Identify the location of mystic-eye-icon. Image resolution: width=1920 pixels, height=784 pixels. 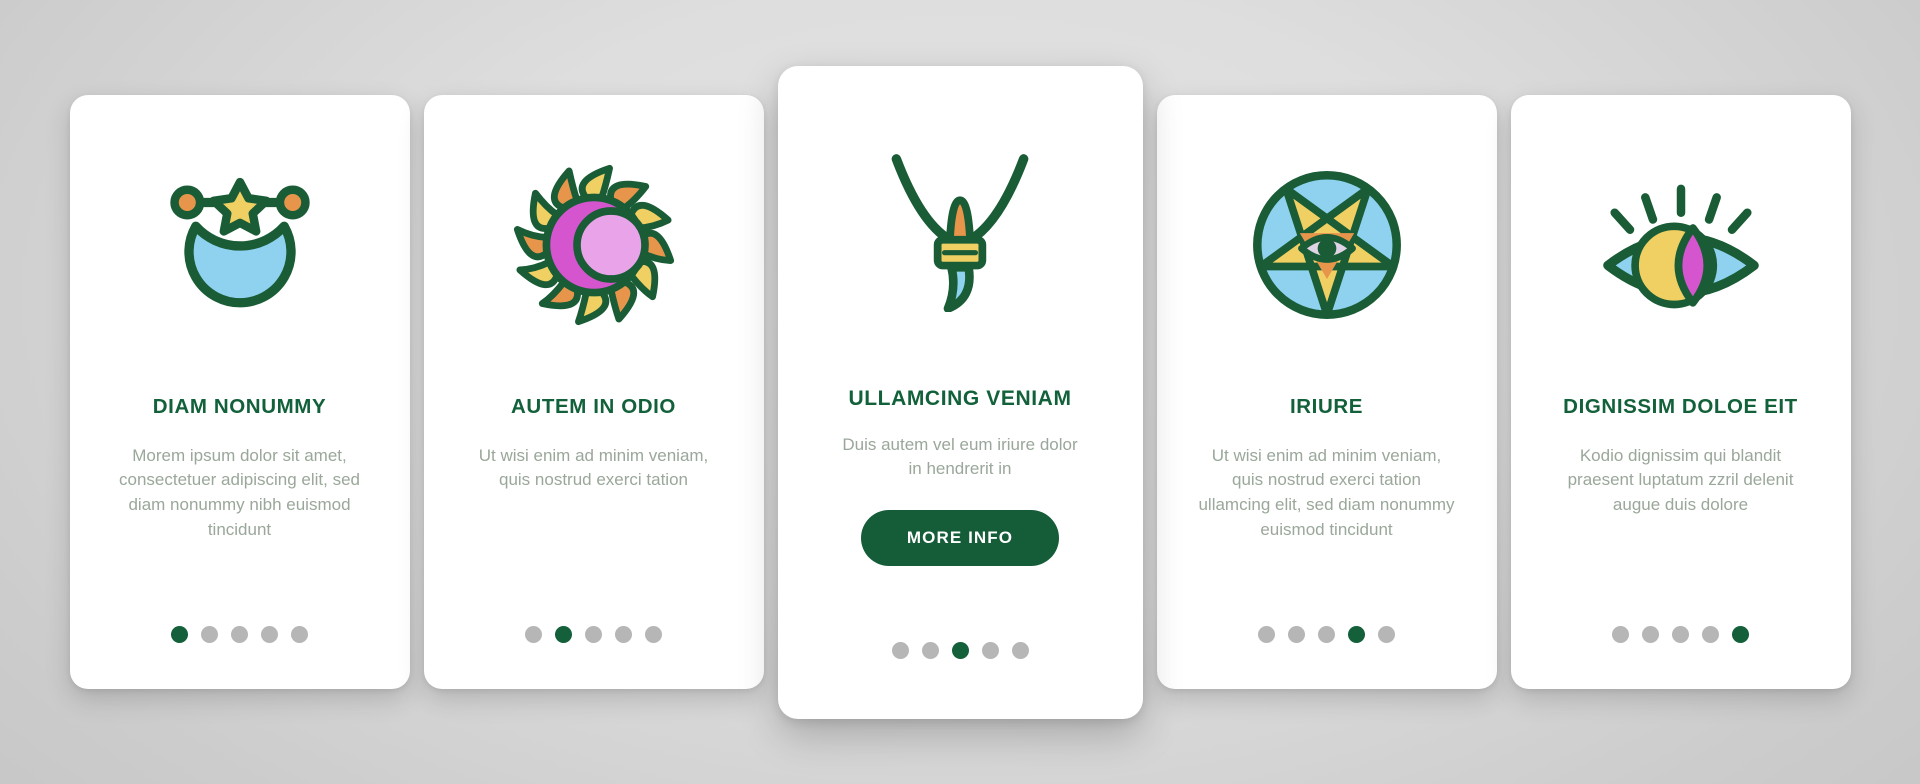
(1681, 245).